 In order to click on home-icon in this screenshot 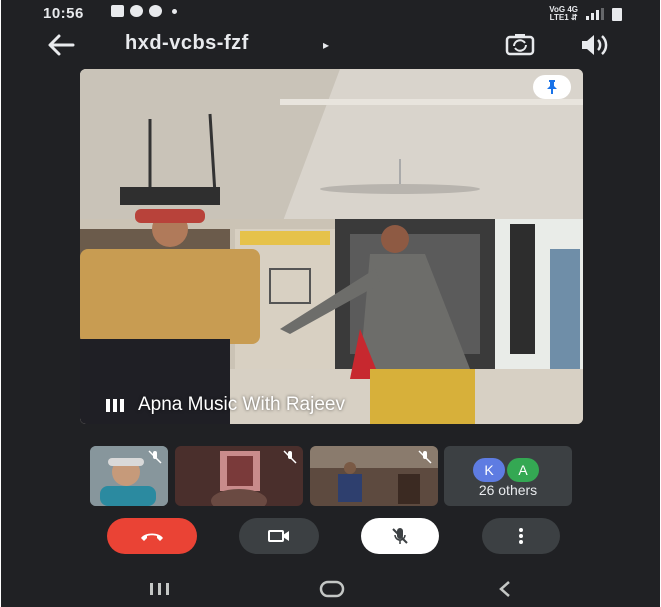, I will do `click(332, 589)`.